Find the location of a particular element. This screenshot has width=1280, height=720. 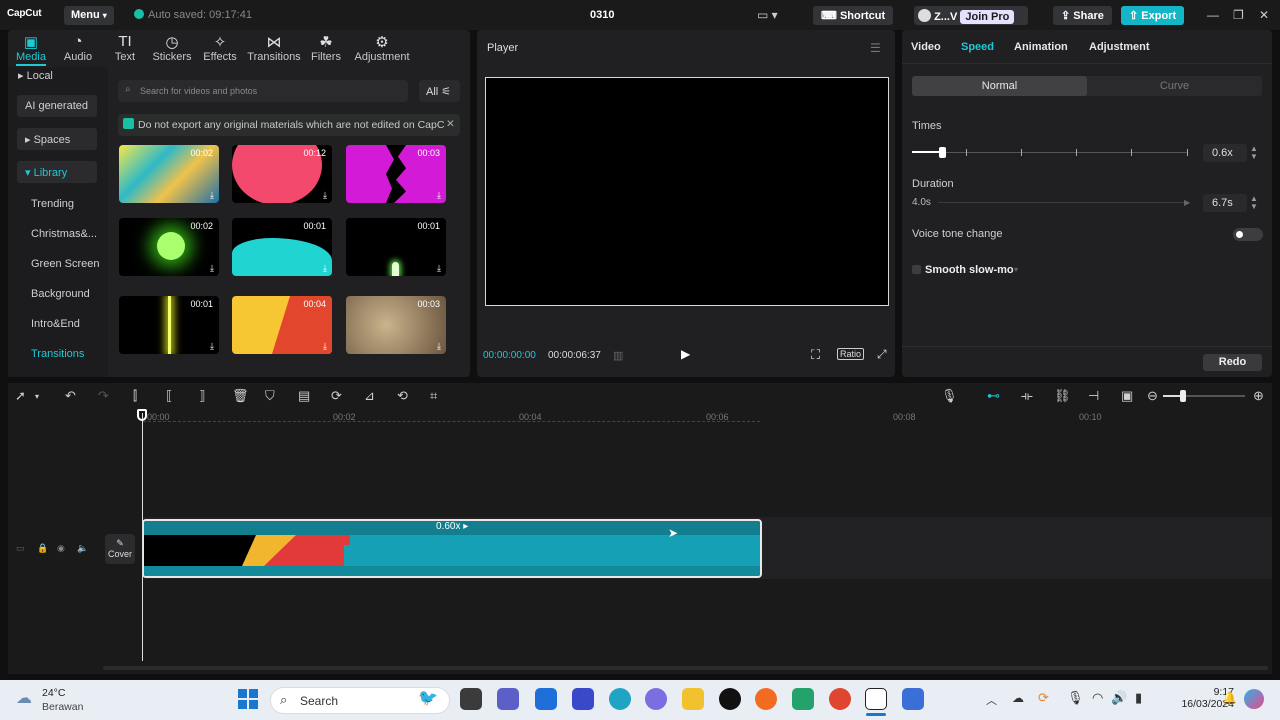

mirror-icon: ⊿ is located at coordinates (369, 396).